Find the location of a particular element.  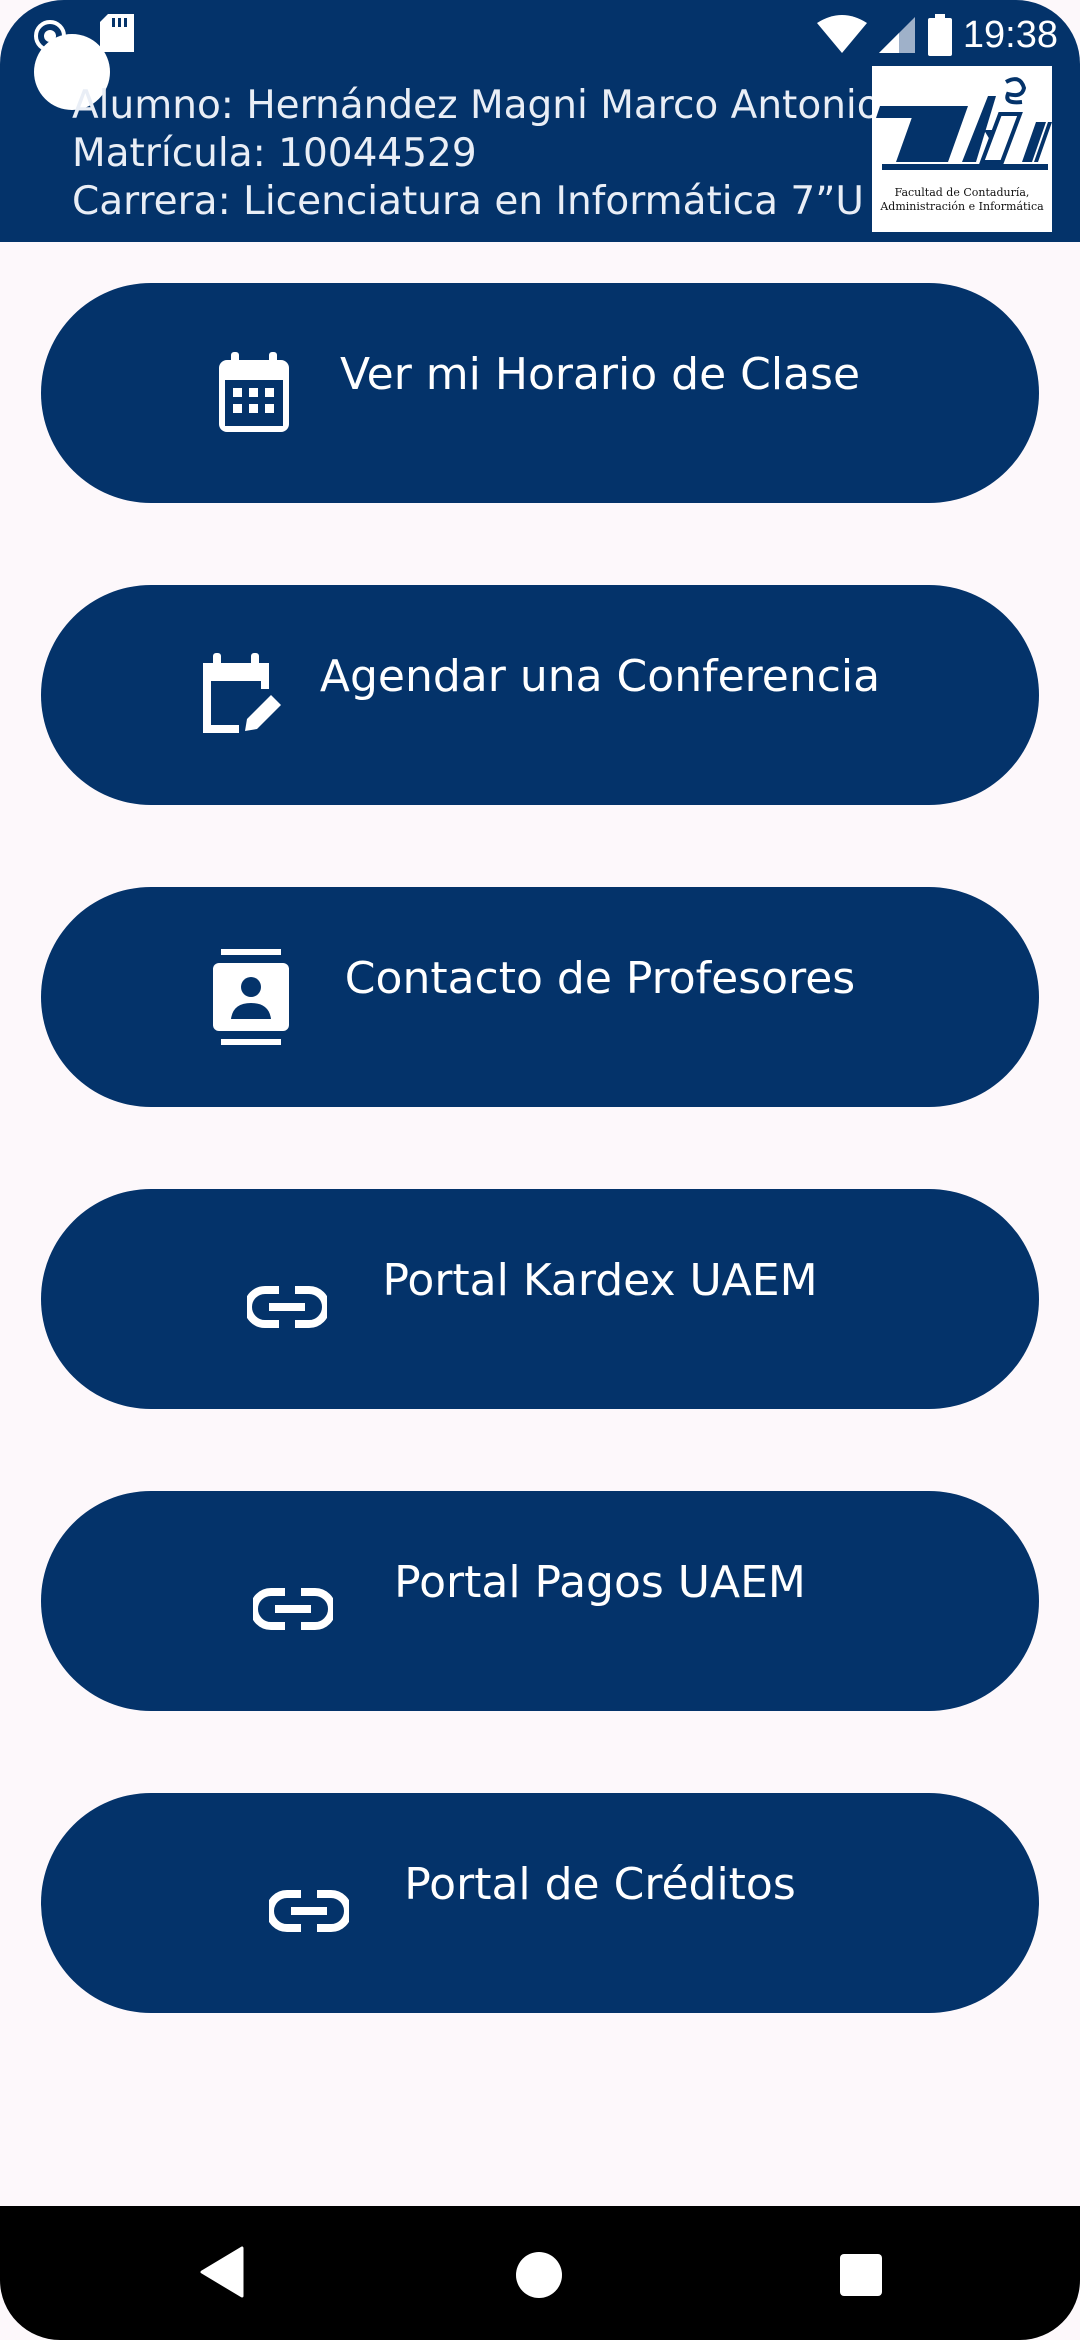

home-icon is located at coordinates (539, 2275).